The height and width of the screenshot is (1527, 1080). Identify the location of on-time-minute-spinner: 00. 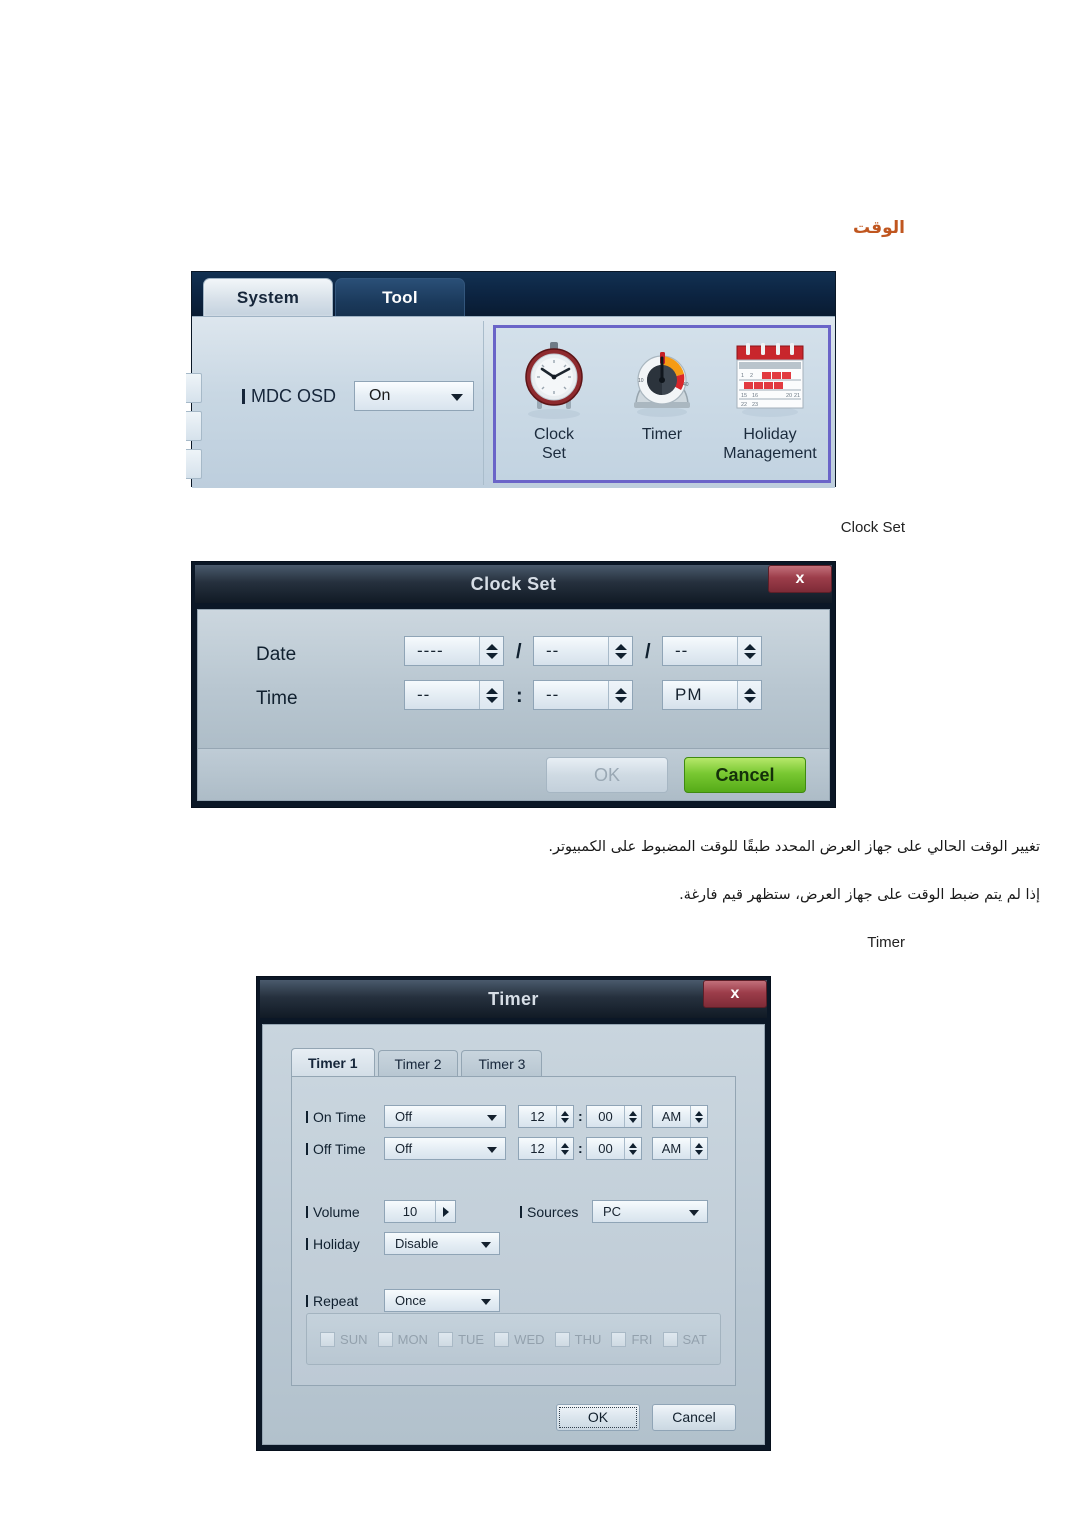
(614, 1116).